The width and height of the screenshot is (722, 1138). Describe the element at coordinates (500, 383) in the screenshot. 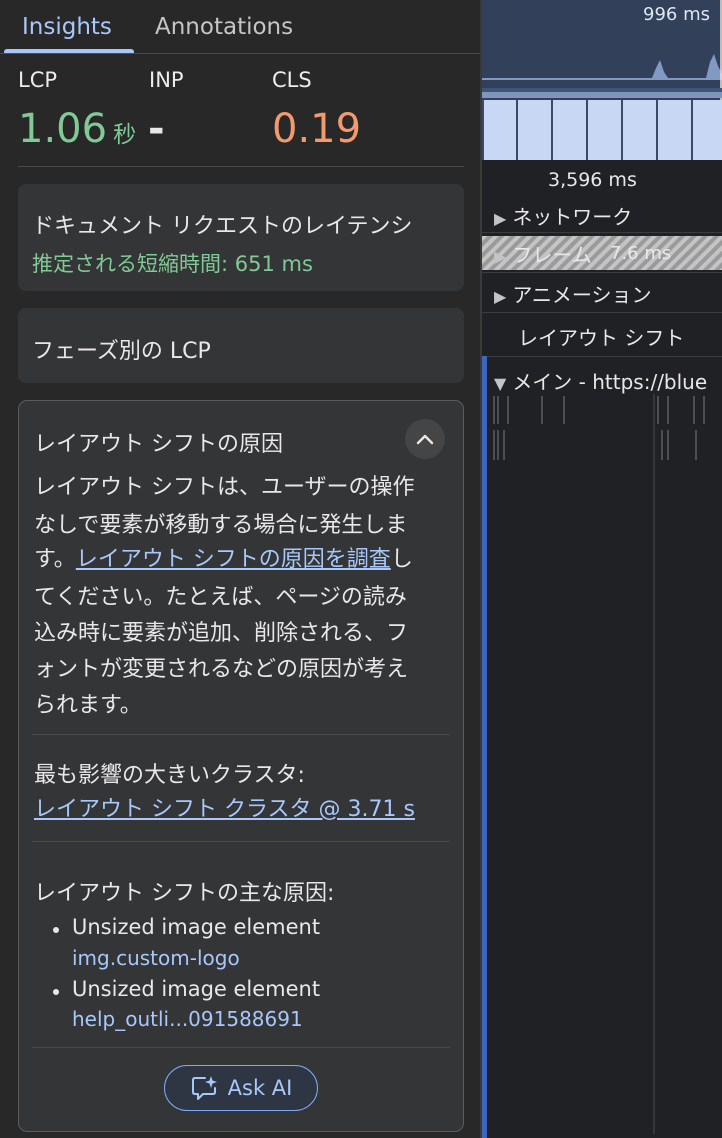

I see `collapse-triangle-icon: ▼` at that location.